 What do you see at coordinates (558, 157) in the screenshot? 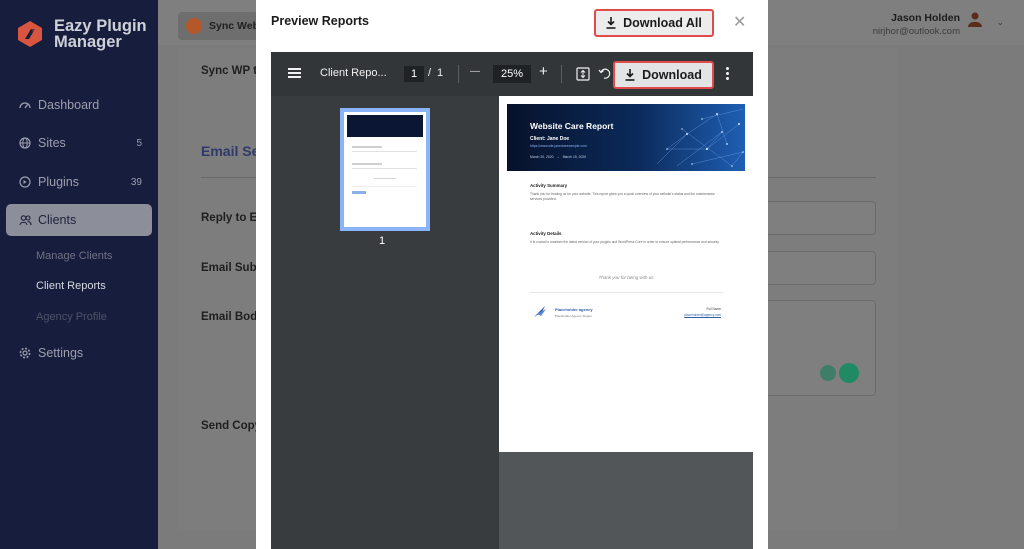
I see `report-dates: March 20, 2020 → March 15, 2020` at bounding box center [558, 157].